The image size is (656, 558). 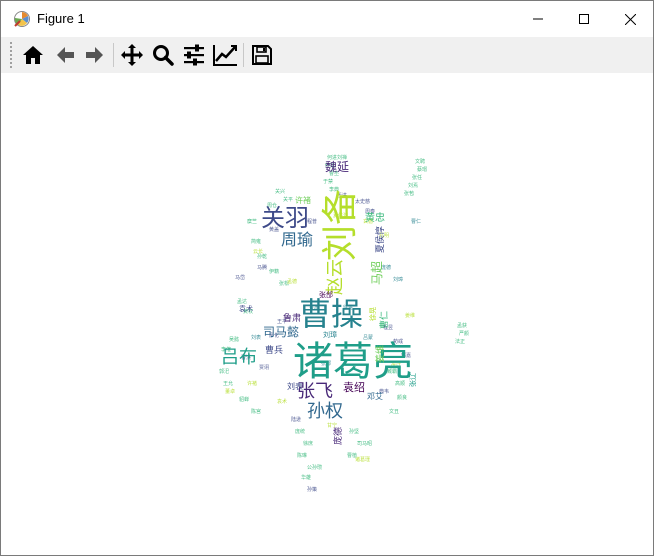 I want to click on word-zhugeliang: 诸葛亮, so click(x=353, y=362).